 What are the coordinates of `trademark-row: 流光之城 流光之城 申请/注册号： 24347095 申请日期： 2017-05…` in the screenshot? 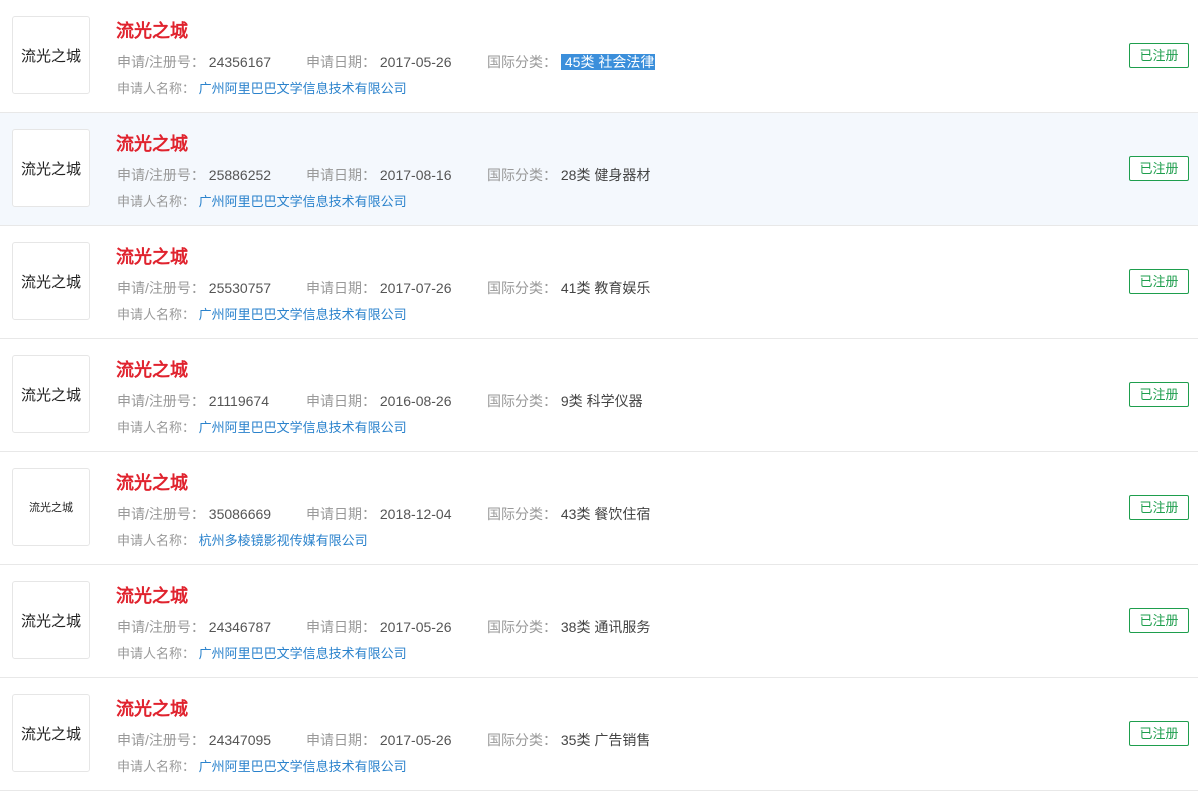 It's located at (599, 734).